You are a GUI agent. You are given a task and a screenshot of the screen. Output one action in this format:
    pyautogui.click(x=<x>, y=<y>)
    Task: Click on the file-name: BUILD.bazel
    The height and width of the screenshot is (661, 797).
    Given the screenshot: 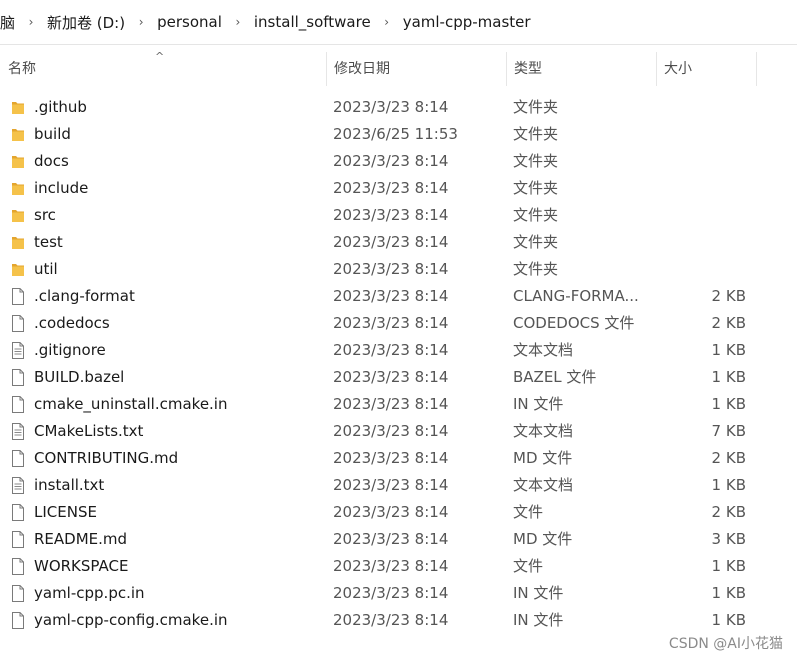 What is the action you would take?
    pyautogui.click(x=79, y=377)
    